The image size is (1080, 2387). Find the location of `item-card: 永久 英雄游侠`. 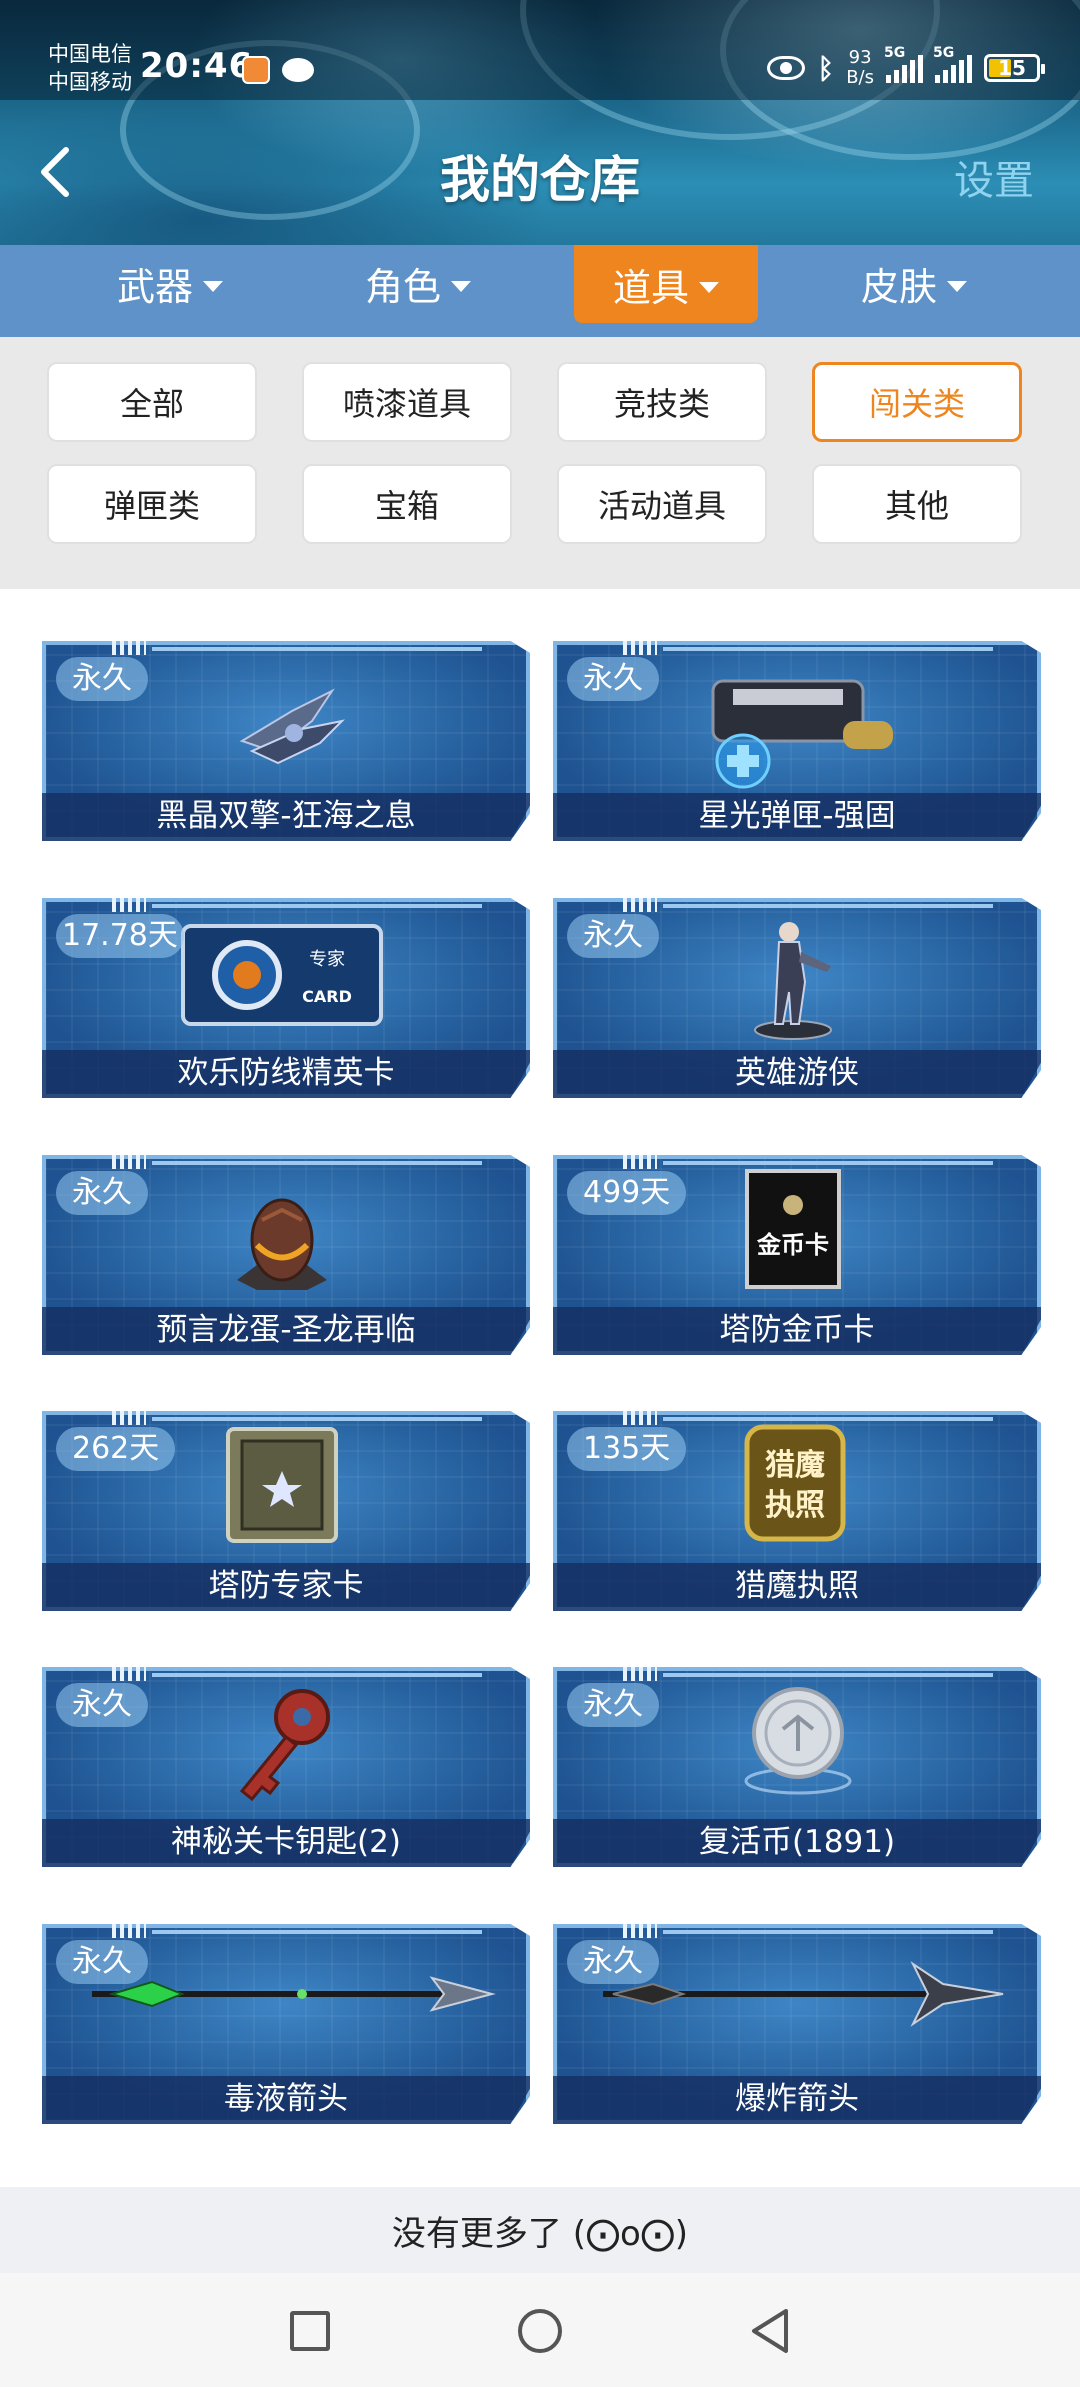

item-card: 永久 英雄游侠 is located at coordinates (797, 998).